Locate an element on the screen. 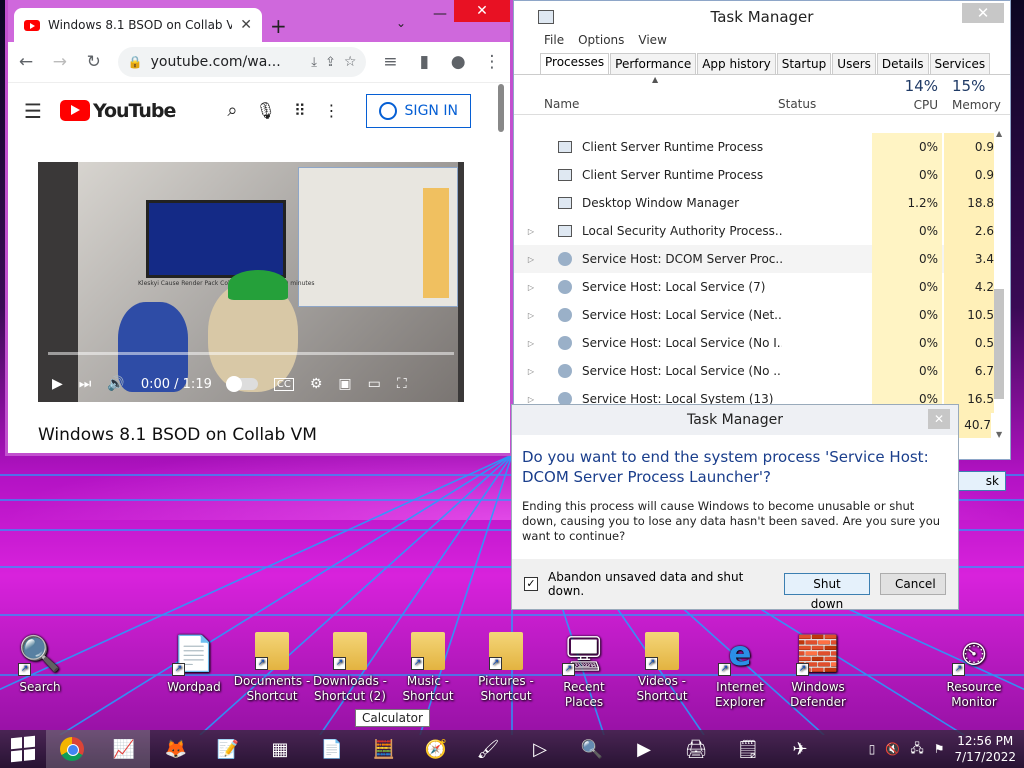  volume-icon: 🔊 is located at coordinates (115, 384).